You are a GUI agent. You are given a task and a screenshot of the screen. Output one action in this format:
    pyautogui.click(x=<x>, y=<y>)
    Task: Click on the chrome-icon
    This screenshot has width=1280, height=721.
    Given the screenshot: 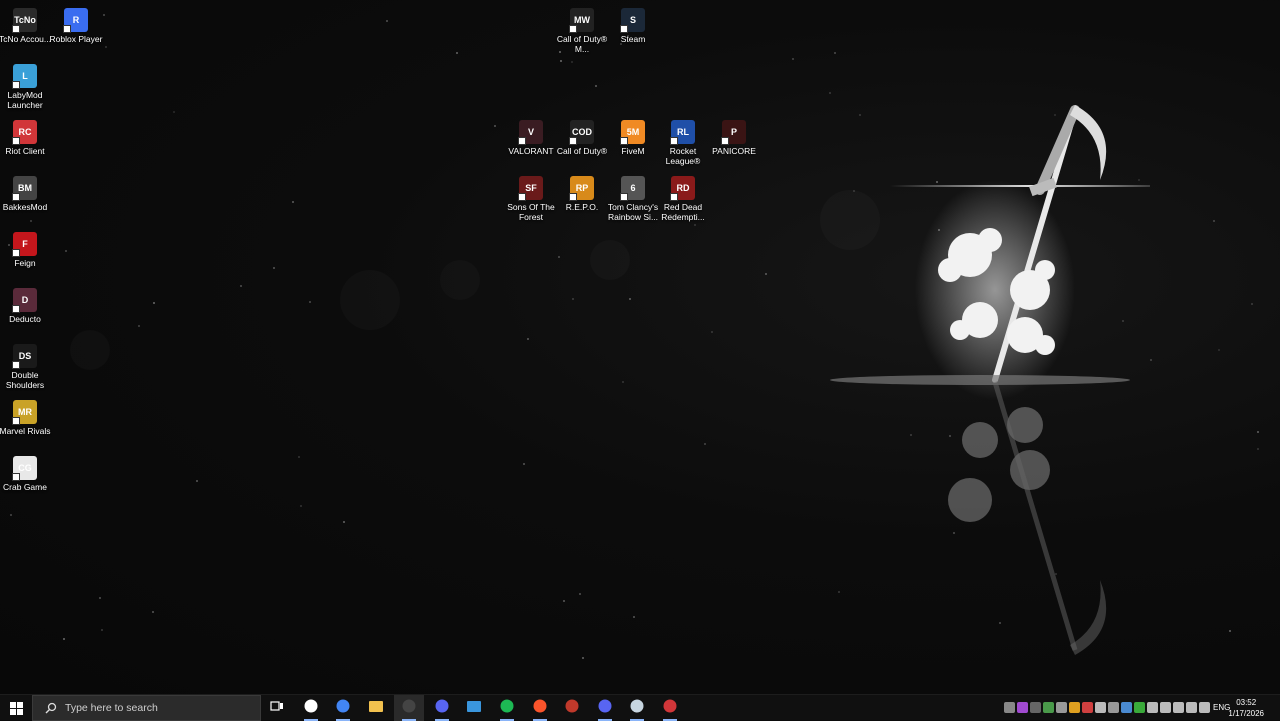 What is the action you would take?
    pyautogui.click(x=343, y=708)
    